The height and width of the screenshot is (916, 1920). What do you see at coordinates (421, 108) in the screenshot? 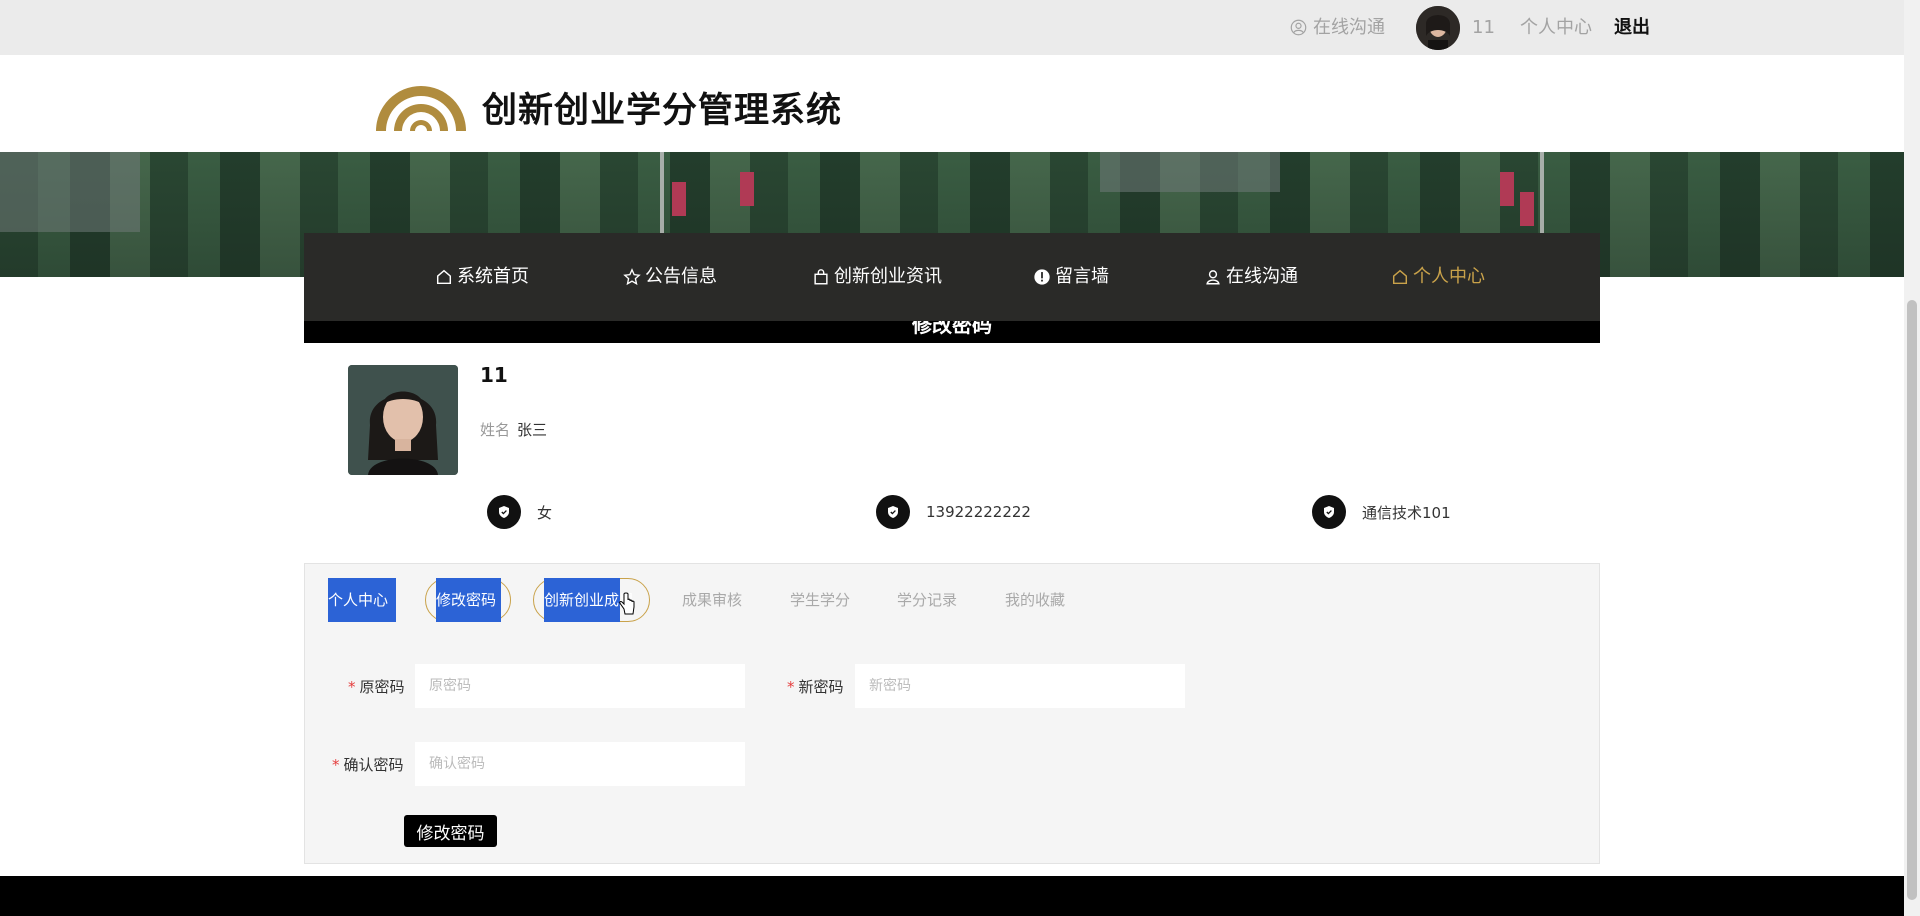
I see `logo-icon` at bounding box center [421, 108].